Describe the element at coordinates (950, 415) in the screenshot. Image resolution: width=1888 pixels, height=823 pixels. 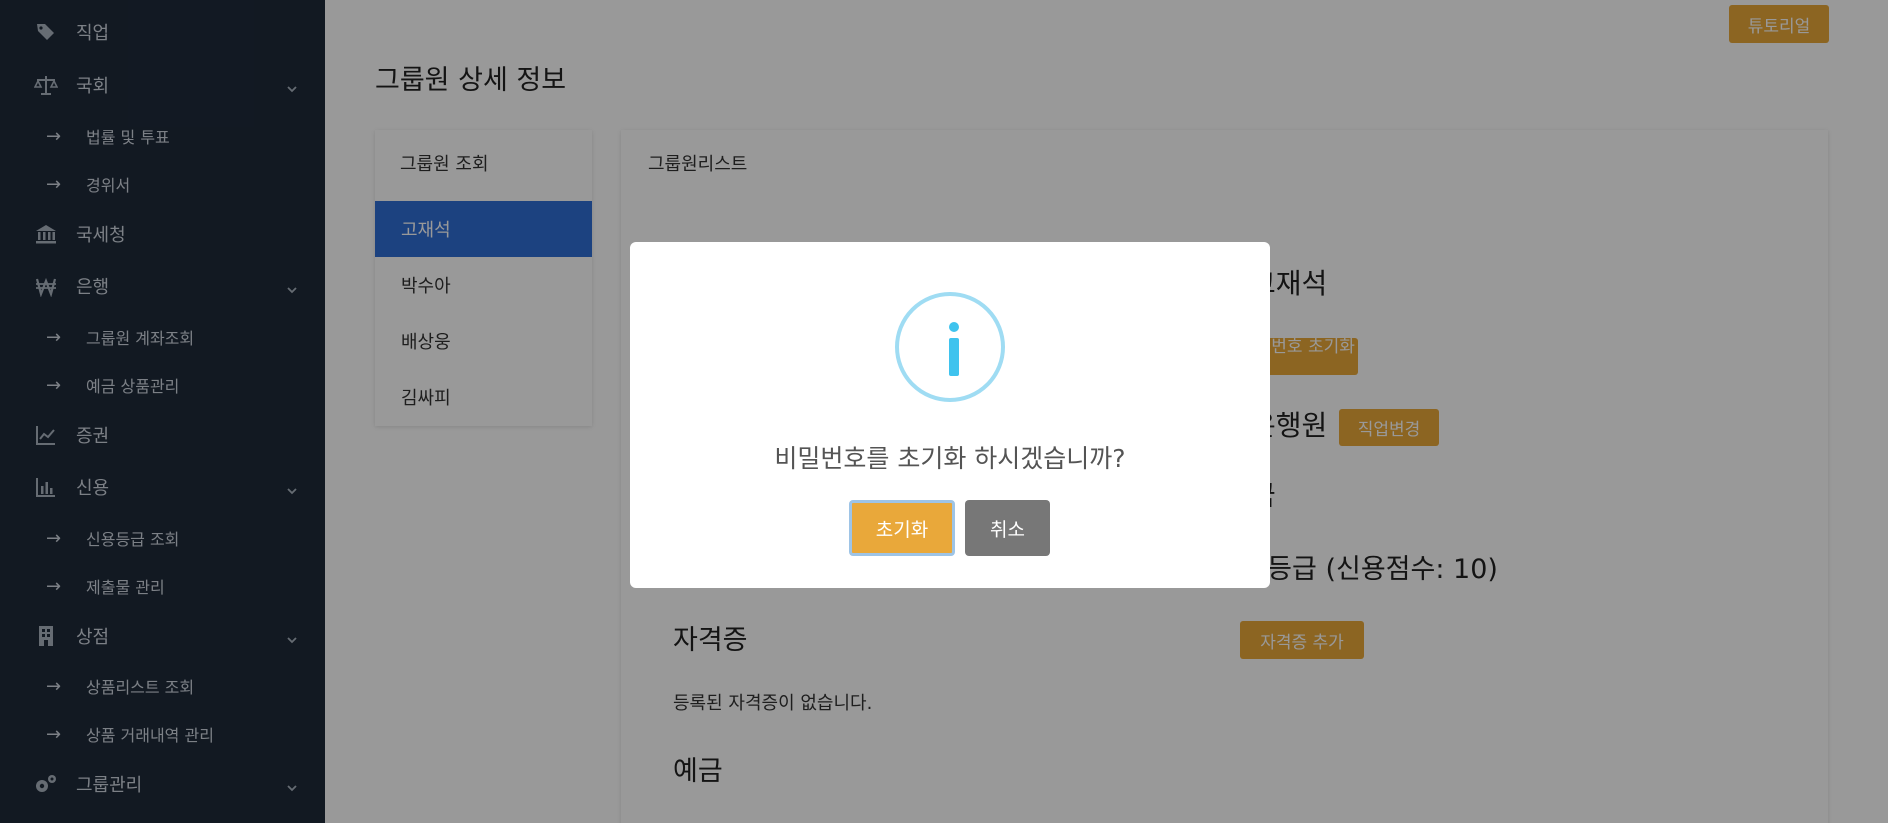
I see `confirm-modal: 비밀번호를 초기화 하시겠습니까? 초기화 취소` at that location.